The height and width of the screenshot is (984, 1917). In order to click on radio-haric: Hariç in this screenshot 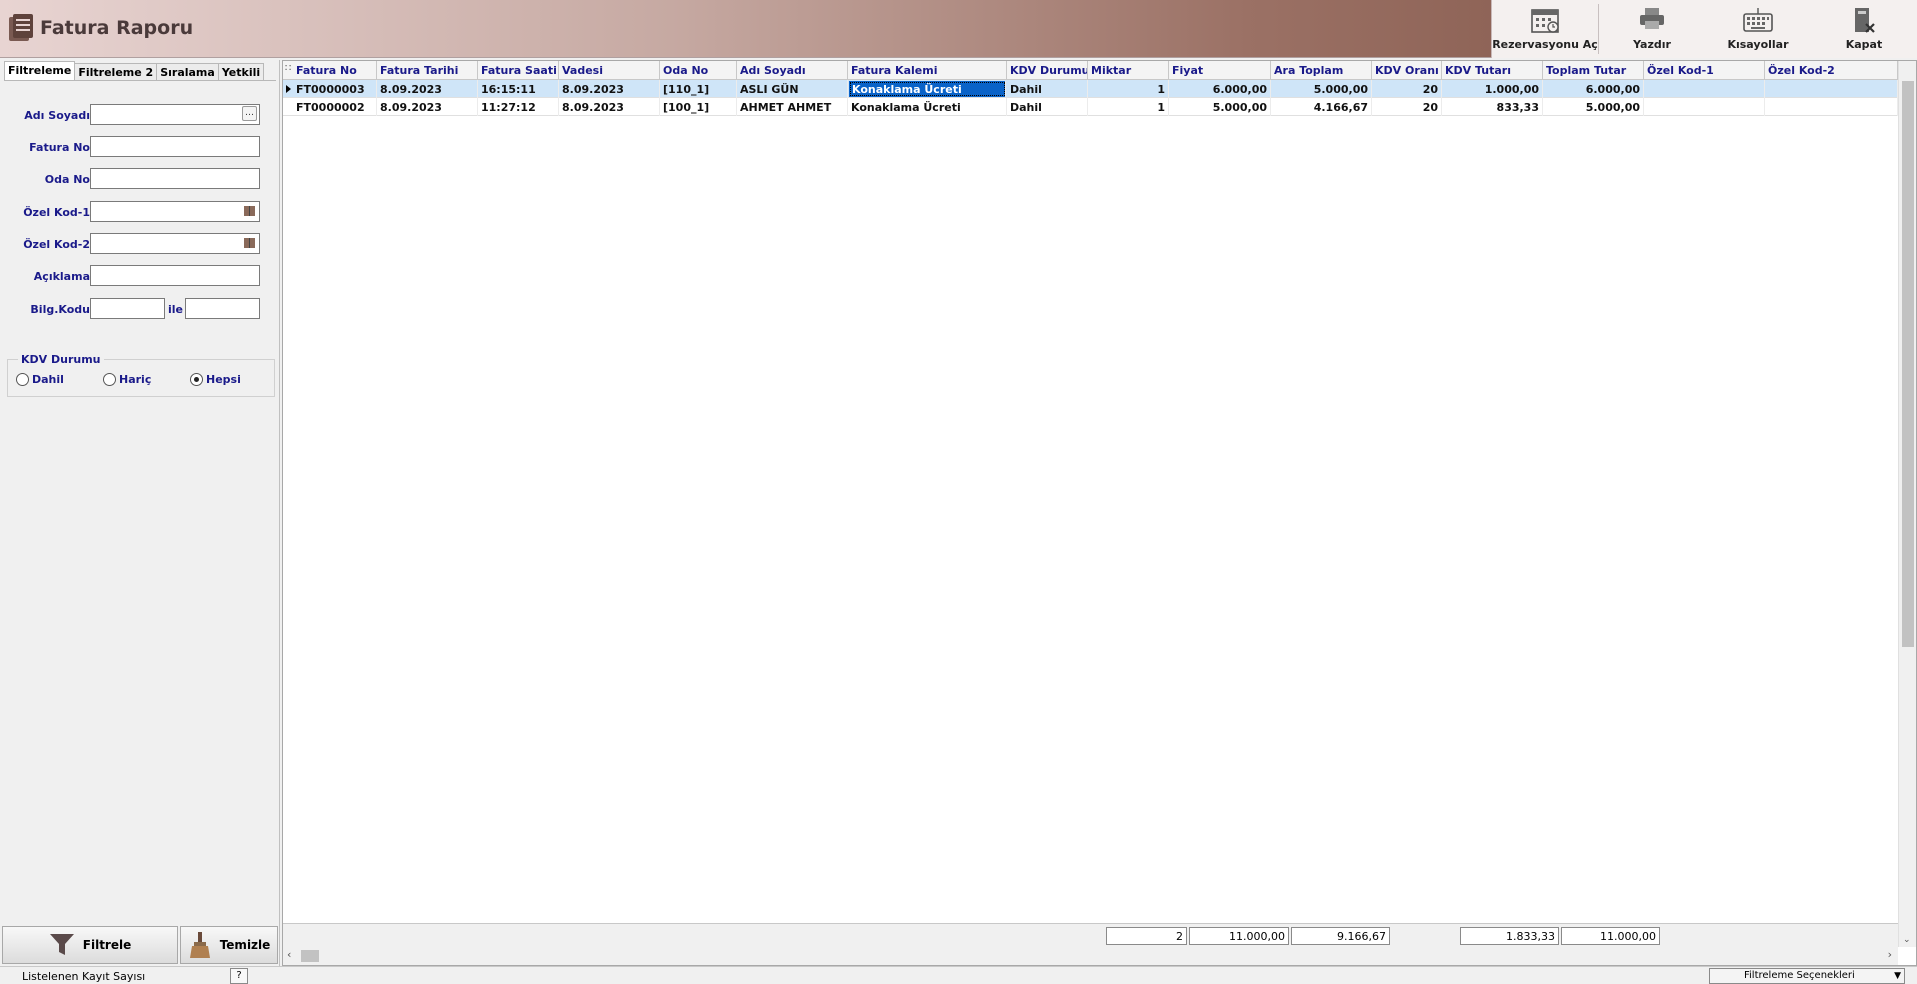, I will do `click(127, 379)`.